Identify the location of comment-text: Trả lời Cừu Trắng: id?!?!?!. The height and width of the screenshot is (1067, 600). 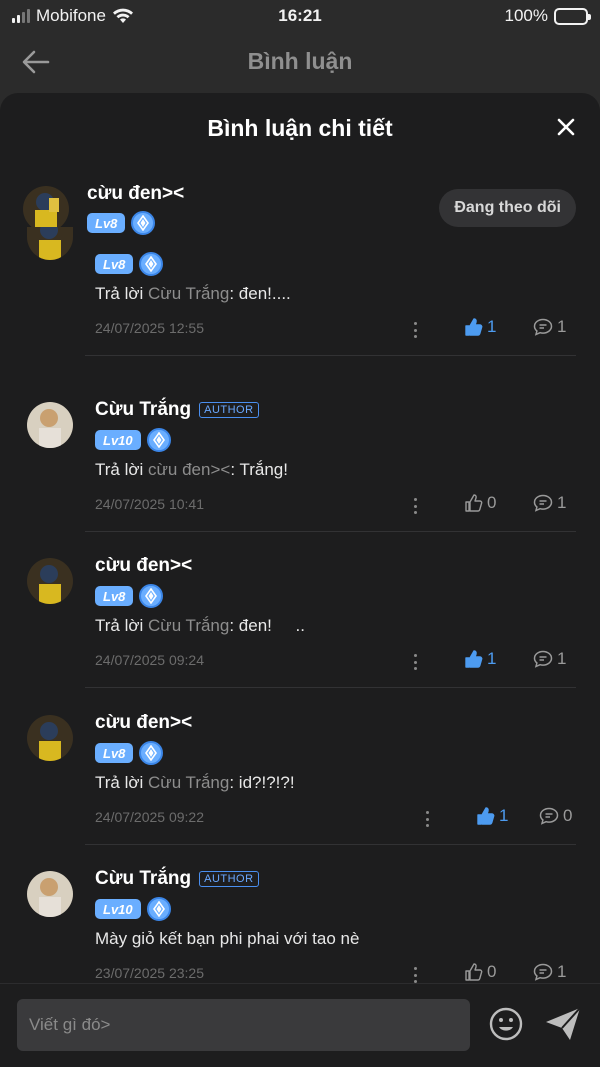
(195, 782).